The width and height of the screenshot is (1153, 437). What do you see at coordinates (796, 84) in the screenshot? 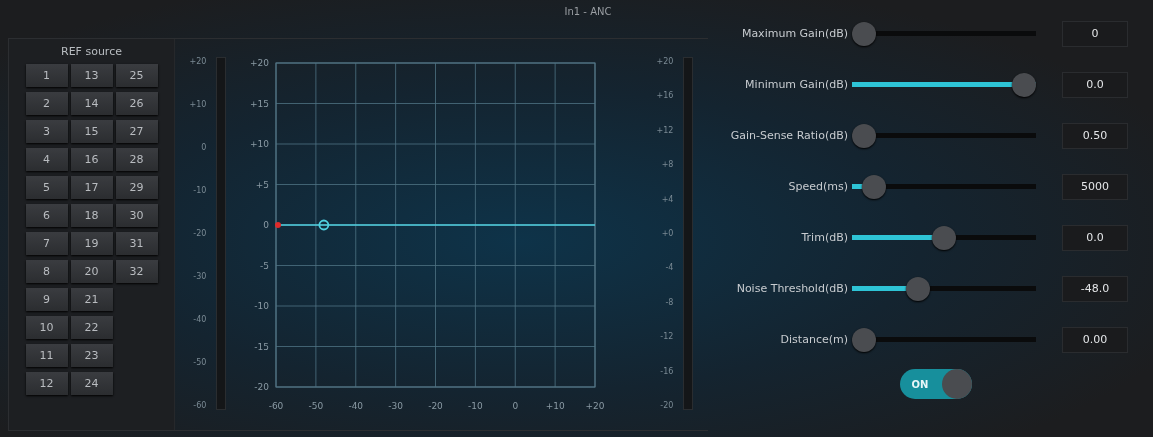
I see `slider-label: Minimum Gain(dB)` at bounding box center [796, 84].